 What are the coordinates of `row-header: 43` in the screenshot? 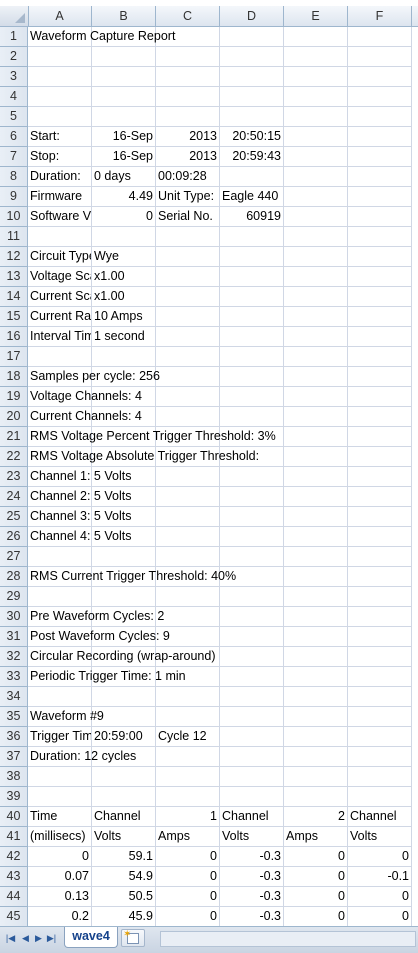 It's located at (14, 877).